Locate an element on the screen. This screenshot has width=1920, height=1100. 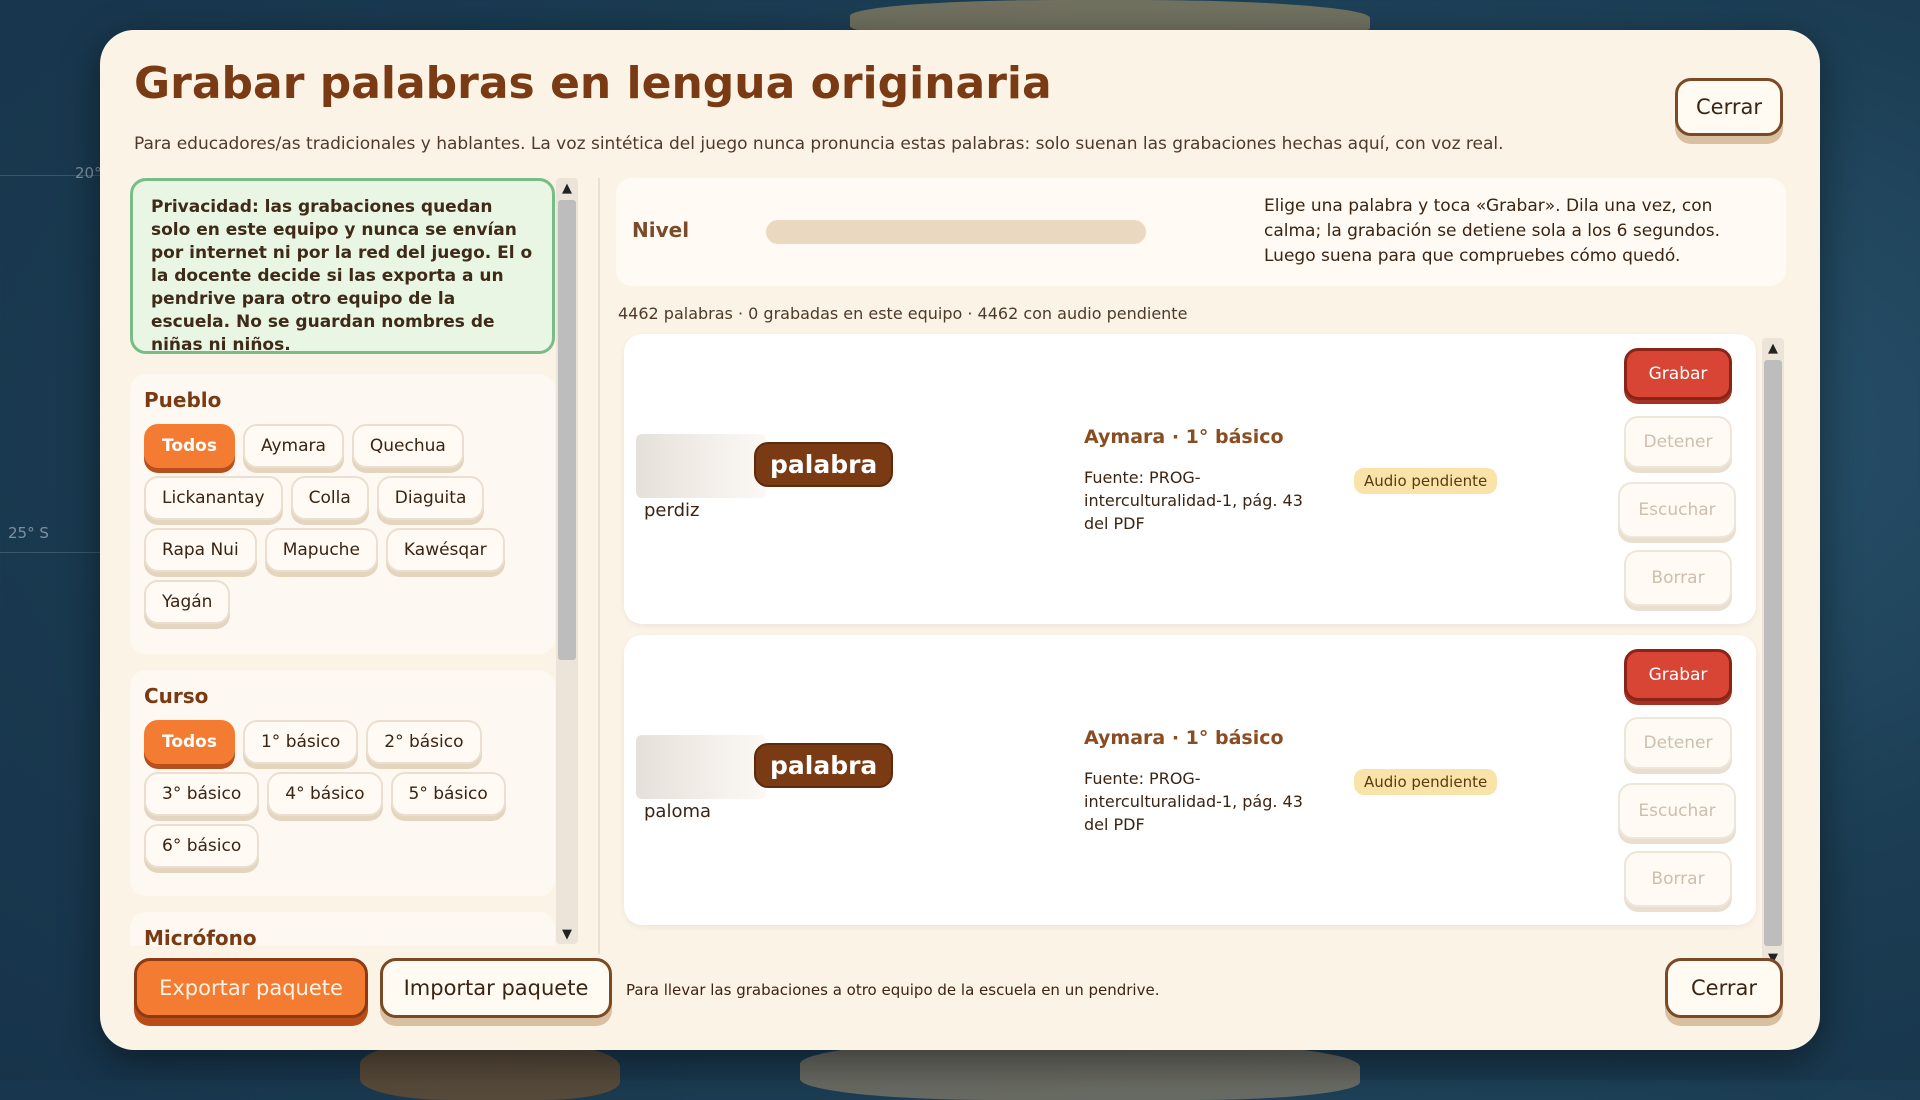
level-meter is located at coordinates (956, 232).